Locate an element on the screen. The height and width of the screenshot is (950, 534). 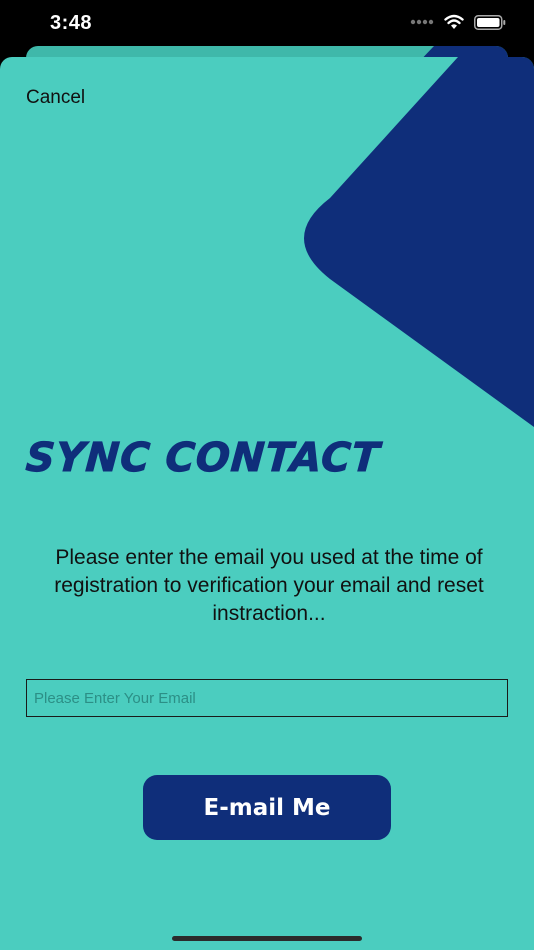
cellular-signal-icon is located at coordinates (422, 22).